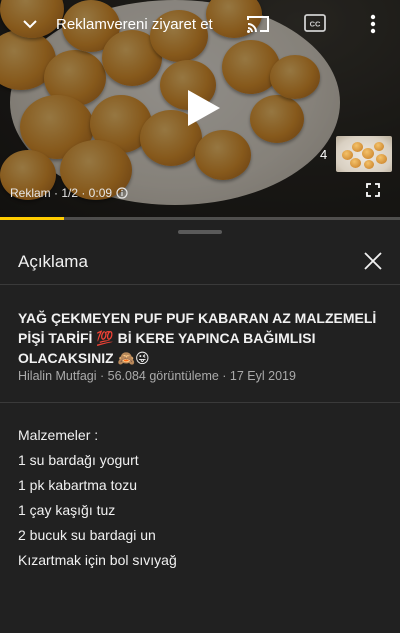  Describe the element at coordinates (97, 560) in the screenshot. I see `description-line: Kızartmak için bol sıvıyağ` at that location.